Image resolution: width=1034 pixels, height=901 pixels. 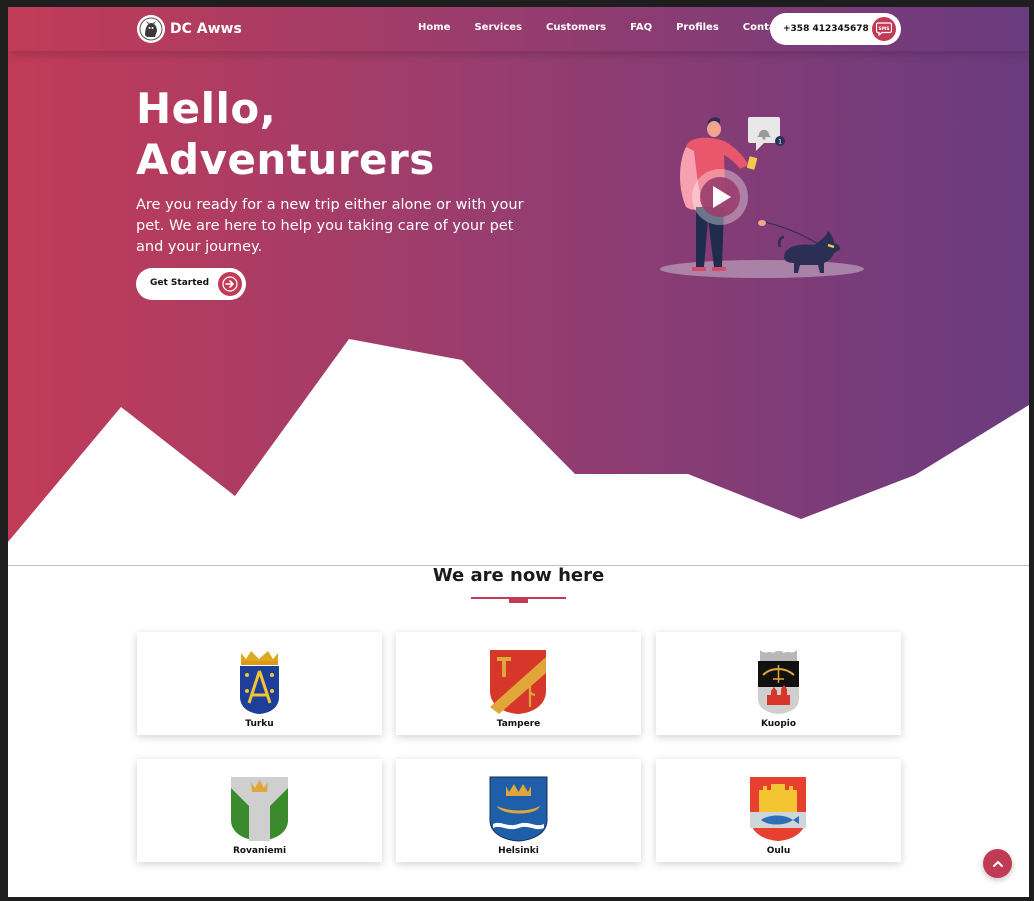 What do you see at coordinates (259, 724) in the screenshot?
I see `city-name: Turku` at bounding box center [259, 724].